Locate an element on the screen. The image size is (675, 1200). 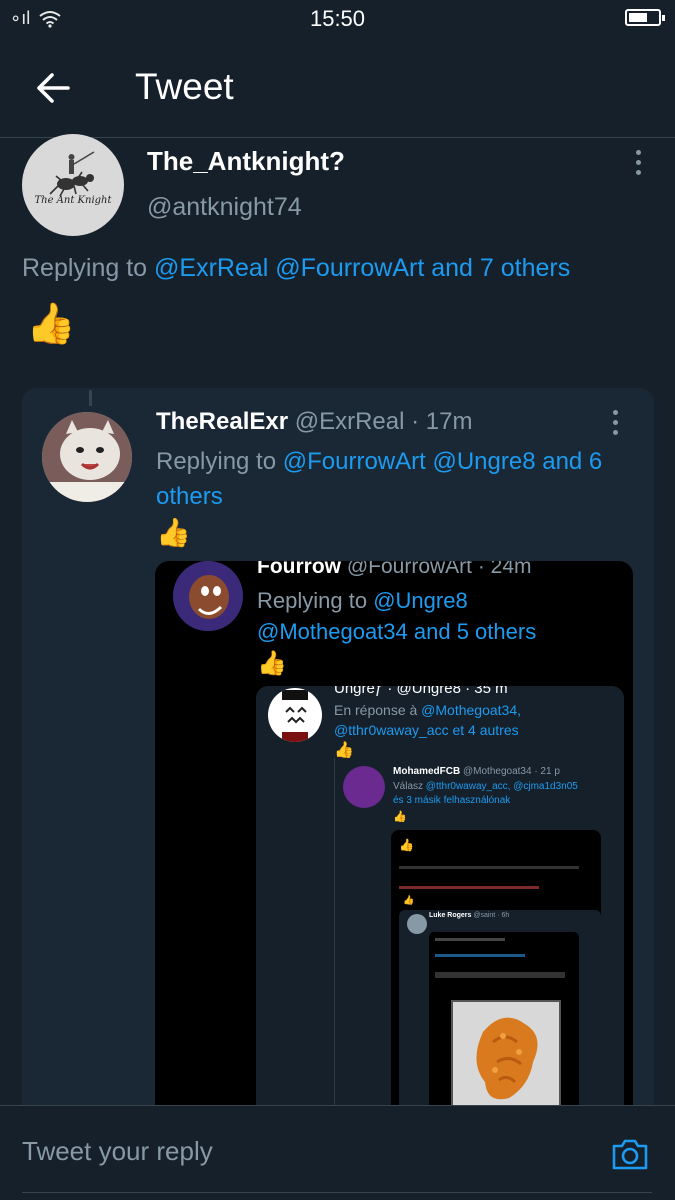
face-avatar-icon is located at coordinates (295, 716).